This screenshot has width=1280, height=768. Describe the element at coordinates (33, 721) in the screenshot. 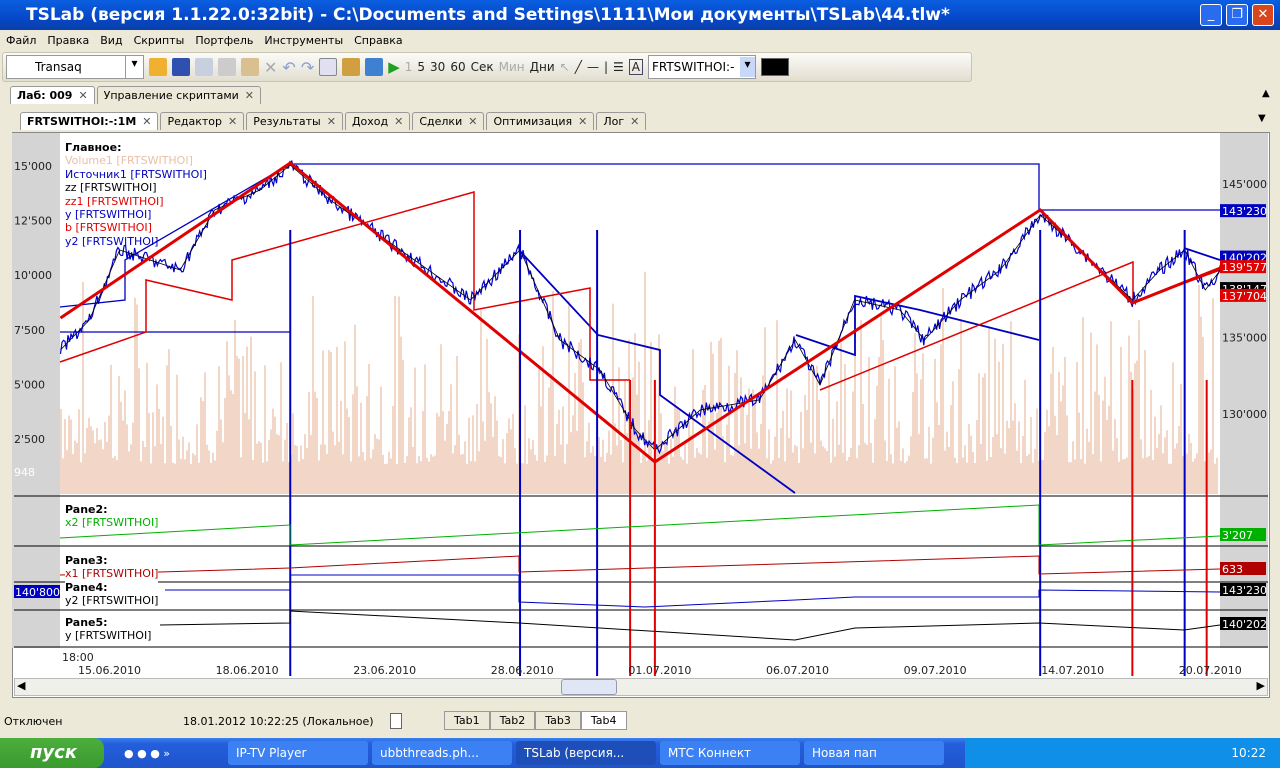

I see `connection-status: Отключен` at that location.